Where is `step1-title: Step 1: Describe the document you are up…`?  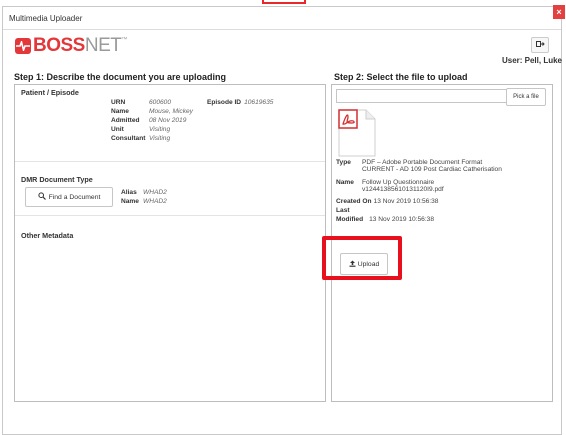
step1-title: Step 1: Describe the document you are up… is located at coordinates (120, 77).